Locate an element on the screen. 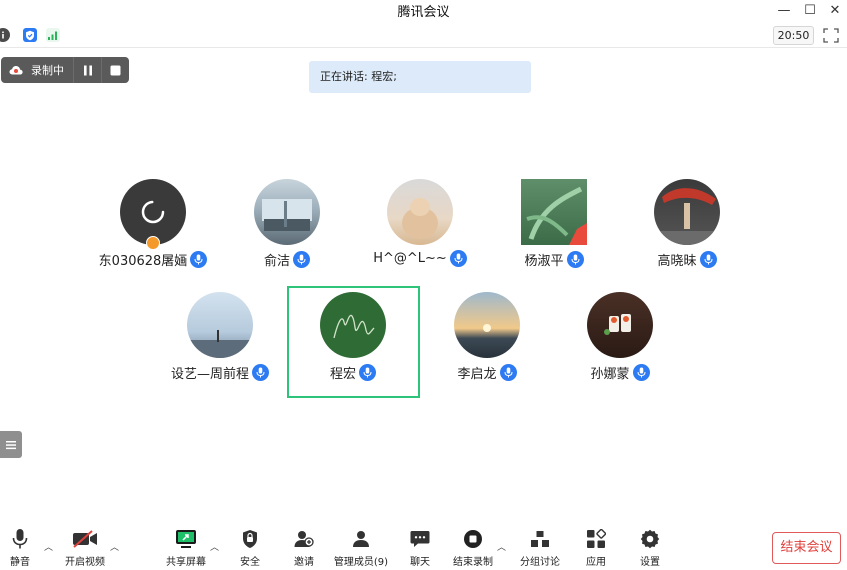  mute-label: 静音 is located at coordinates (20, 562).